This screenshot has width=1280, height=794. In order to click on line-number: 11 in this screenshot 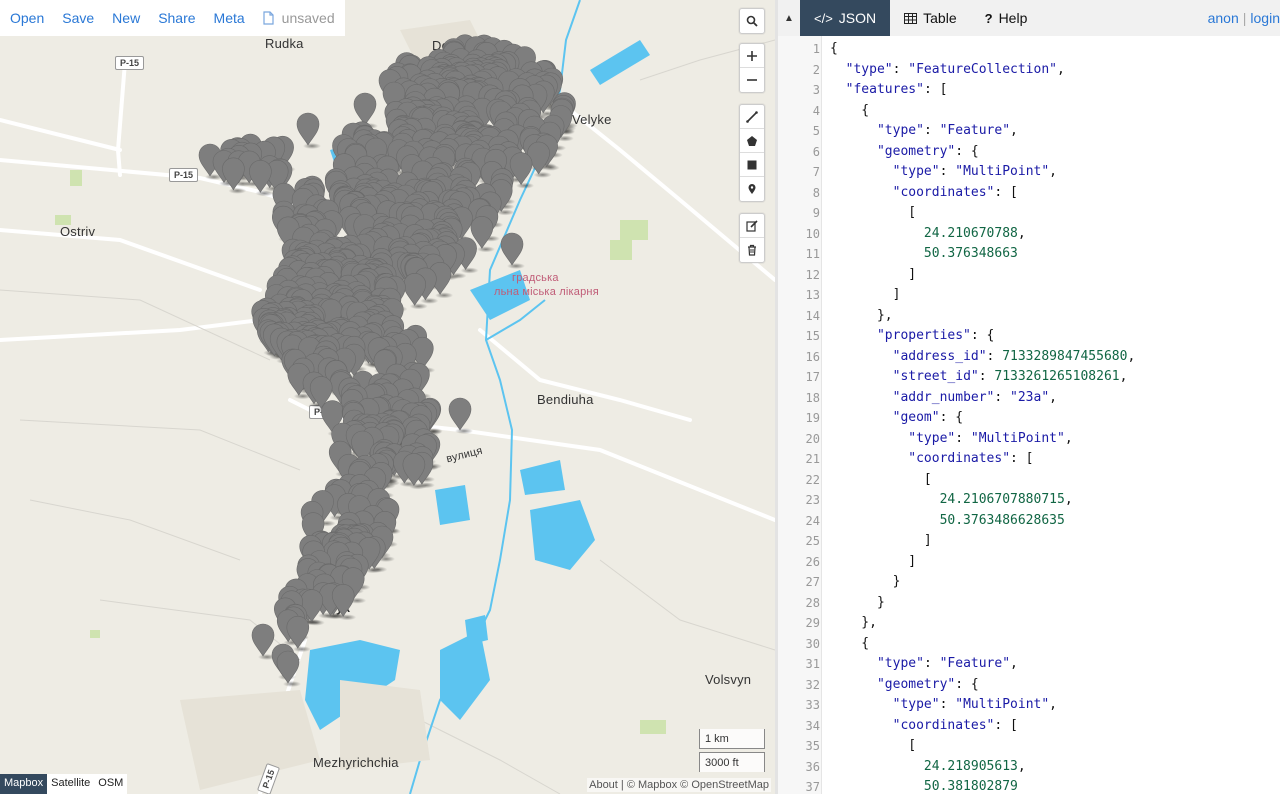, I will do `click(812, 254)`.